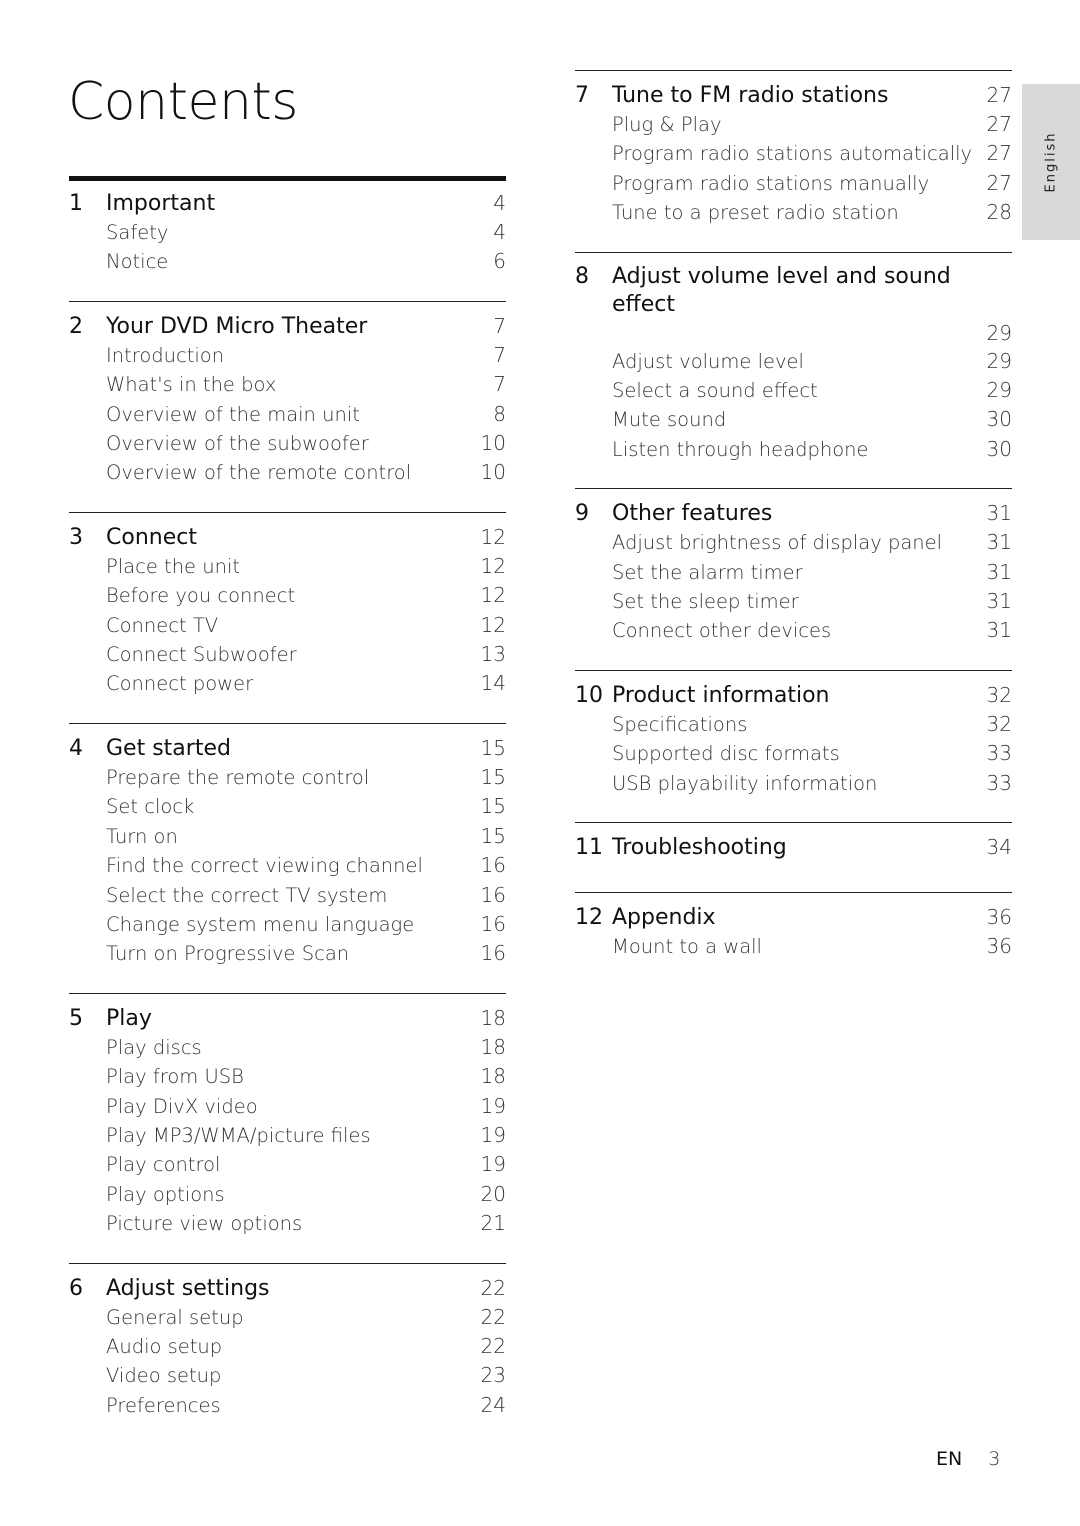 The image size is (1080, 1526). What do you see at coordinates (291, 1195) in the screenshot?
I see `toc-entry-label: Play options` at bounding box center [291, 1195].